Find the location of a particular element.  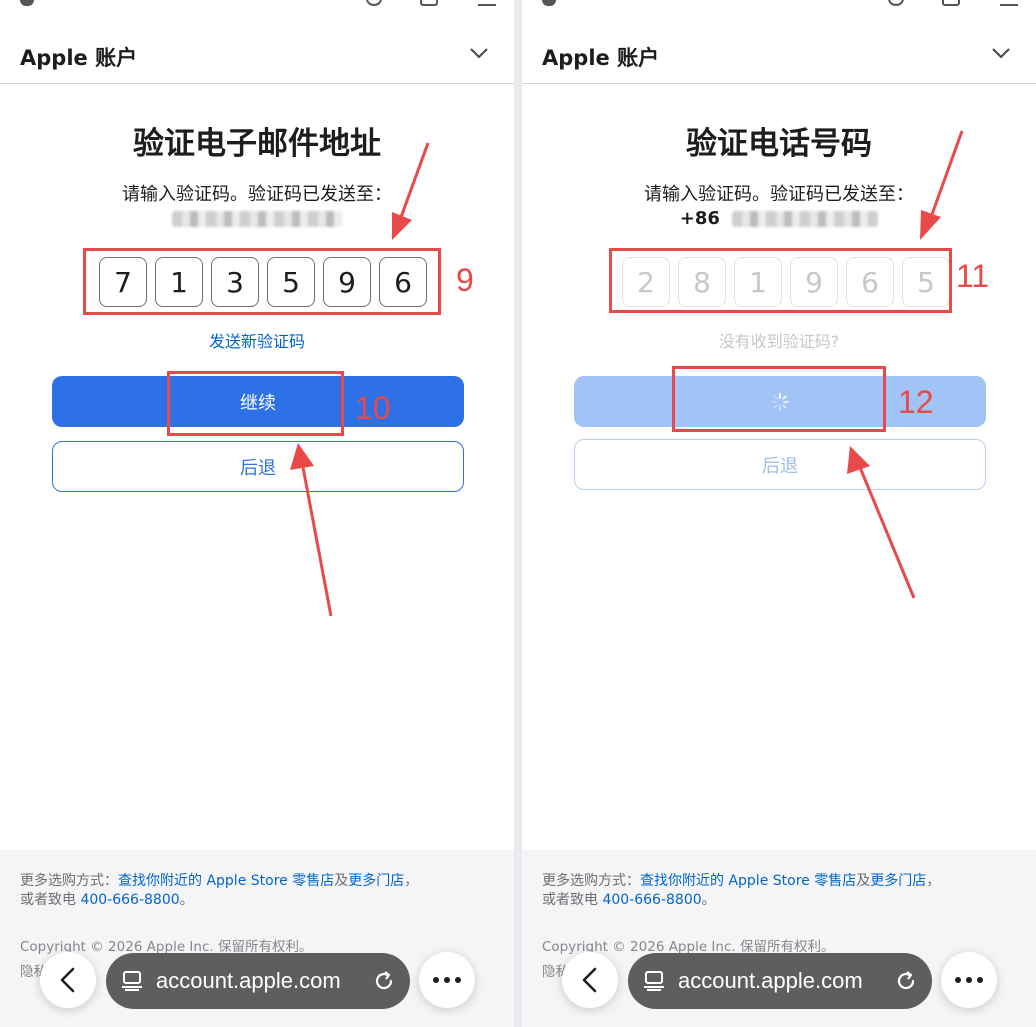

redacted-email is located at coordinates (257, 219).